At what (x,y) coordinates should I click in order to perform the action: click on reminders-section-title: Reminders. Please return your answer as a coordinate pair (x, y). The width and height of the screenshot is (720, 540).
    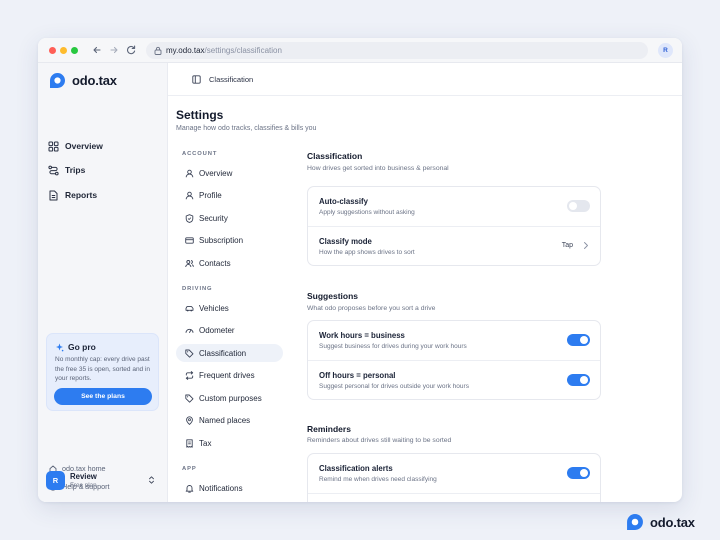
    Looking at the image, I should click on (329, 429).